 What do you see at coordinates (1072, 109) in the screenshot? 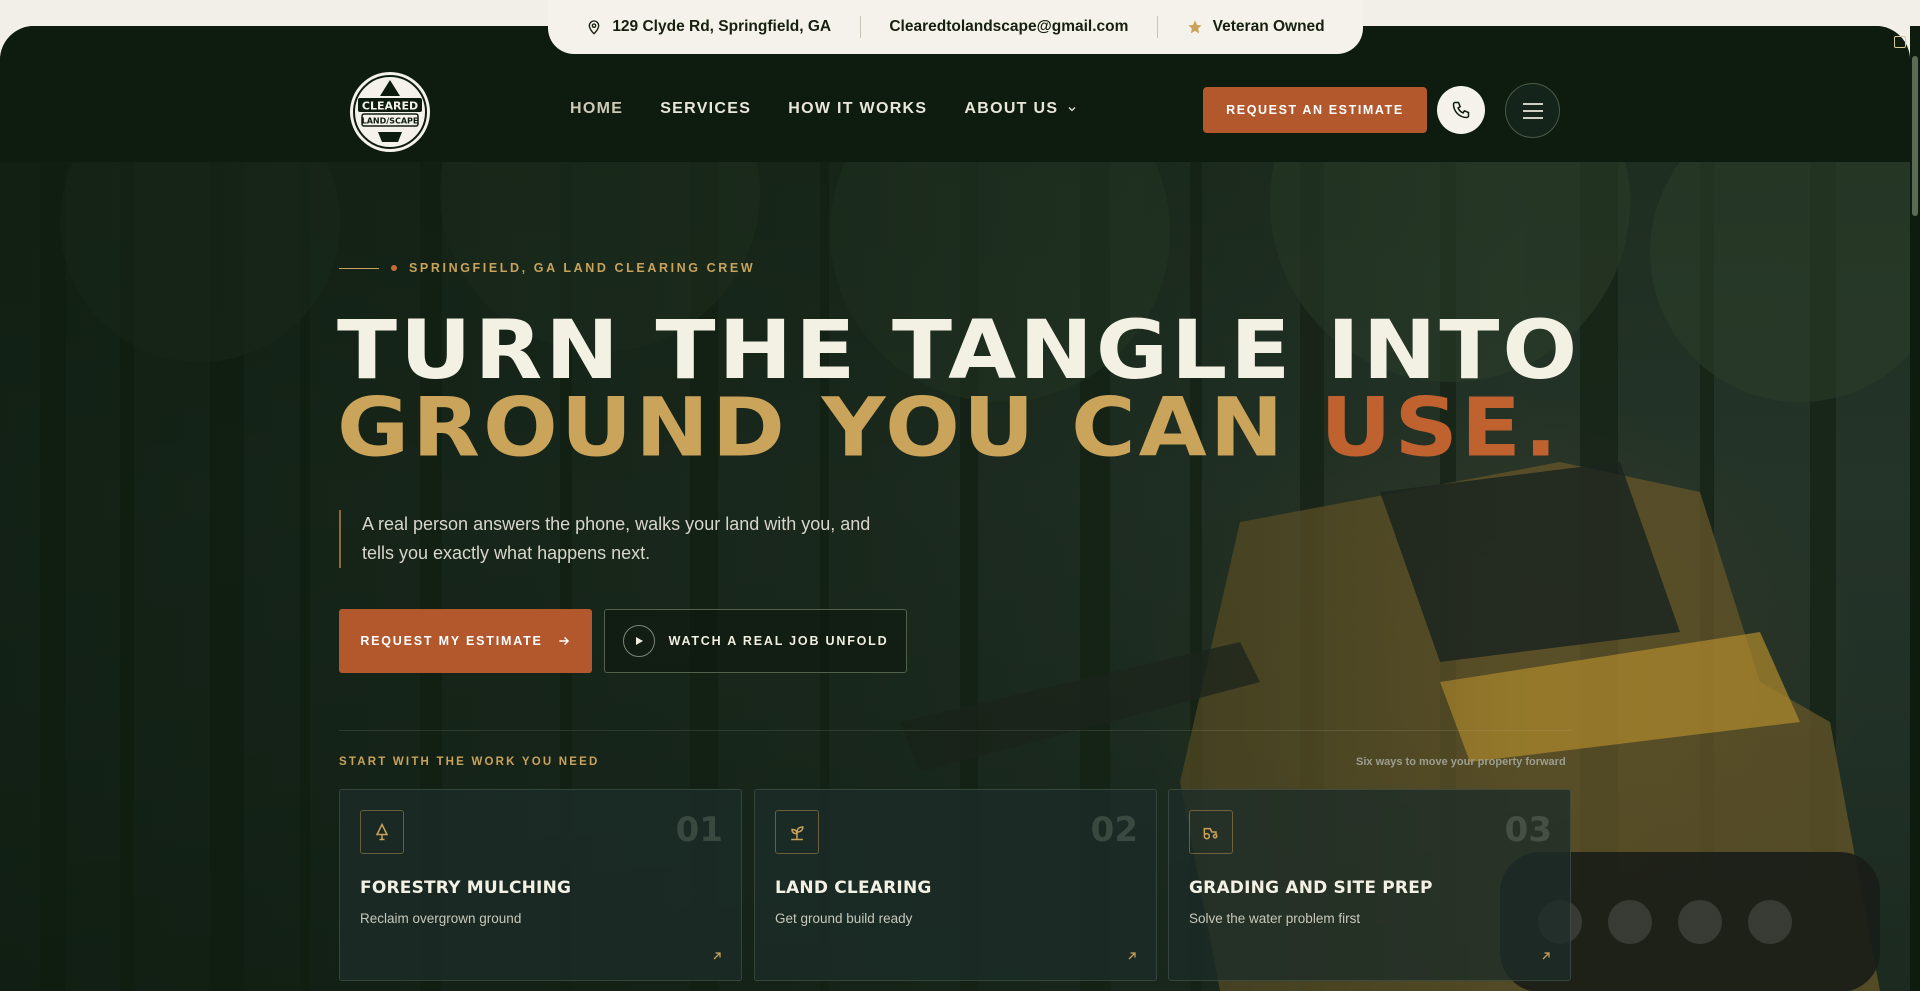
I see `chevron-down-icon` at bounding box center [1072, 109].